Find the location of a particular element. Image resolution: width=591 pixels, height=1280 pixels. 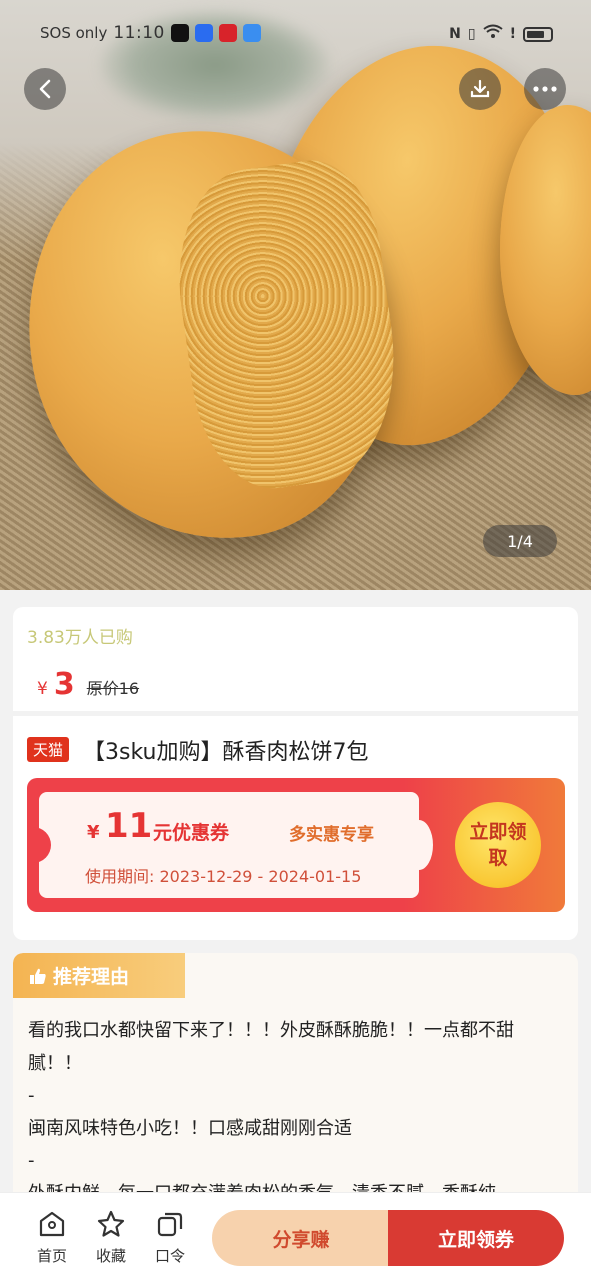

coupon-period: 使用期间: 2023-12-29 - 2024-01-15 is located at coordinates (223, 876).